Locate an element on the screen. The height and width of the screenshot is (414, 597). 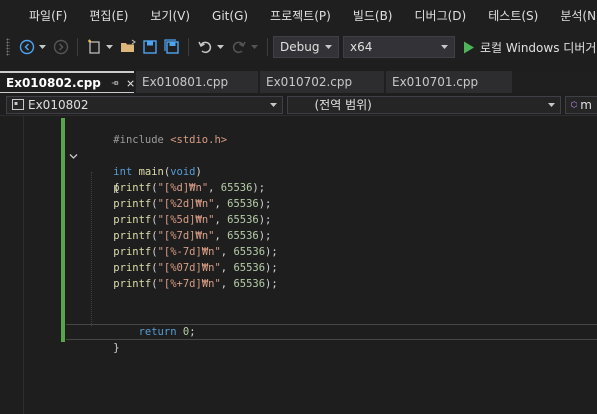
undo-icon is located at coordinates (205, 47).